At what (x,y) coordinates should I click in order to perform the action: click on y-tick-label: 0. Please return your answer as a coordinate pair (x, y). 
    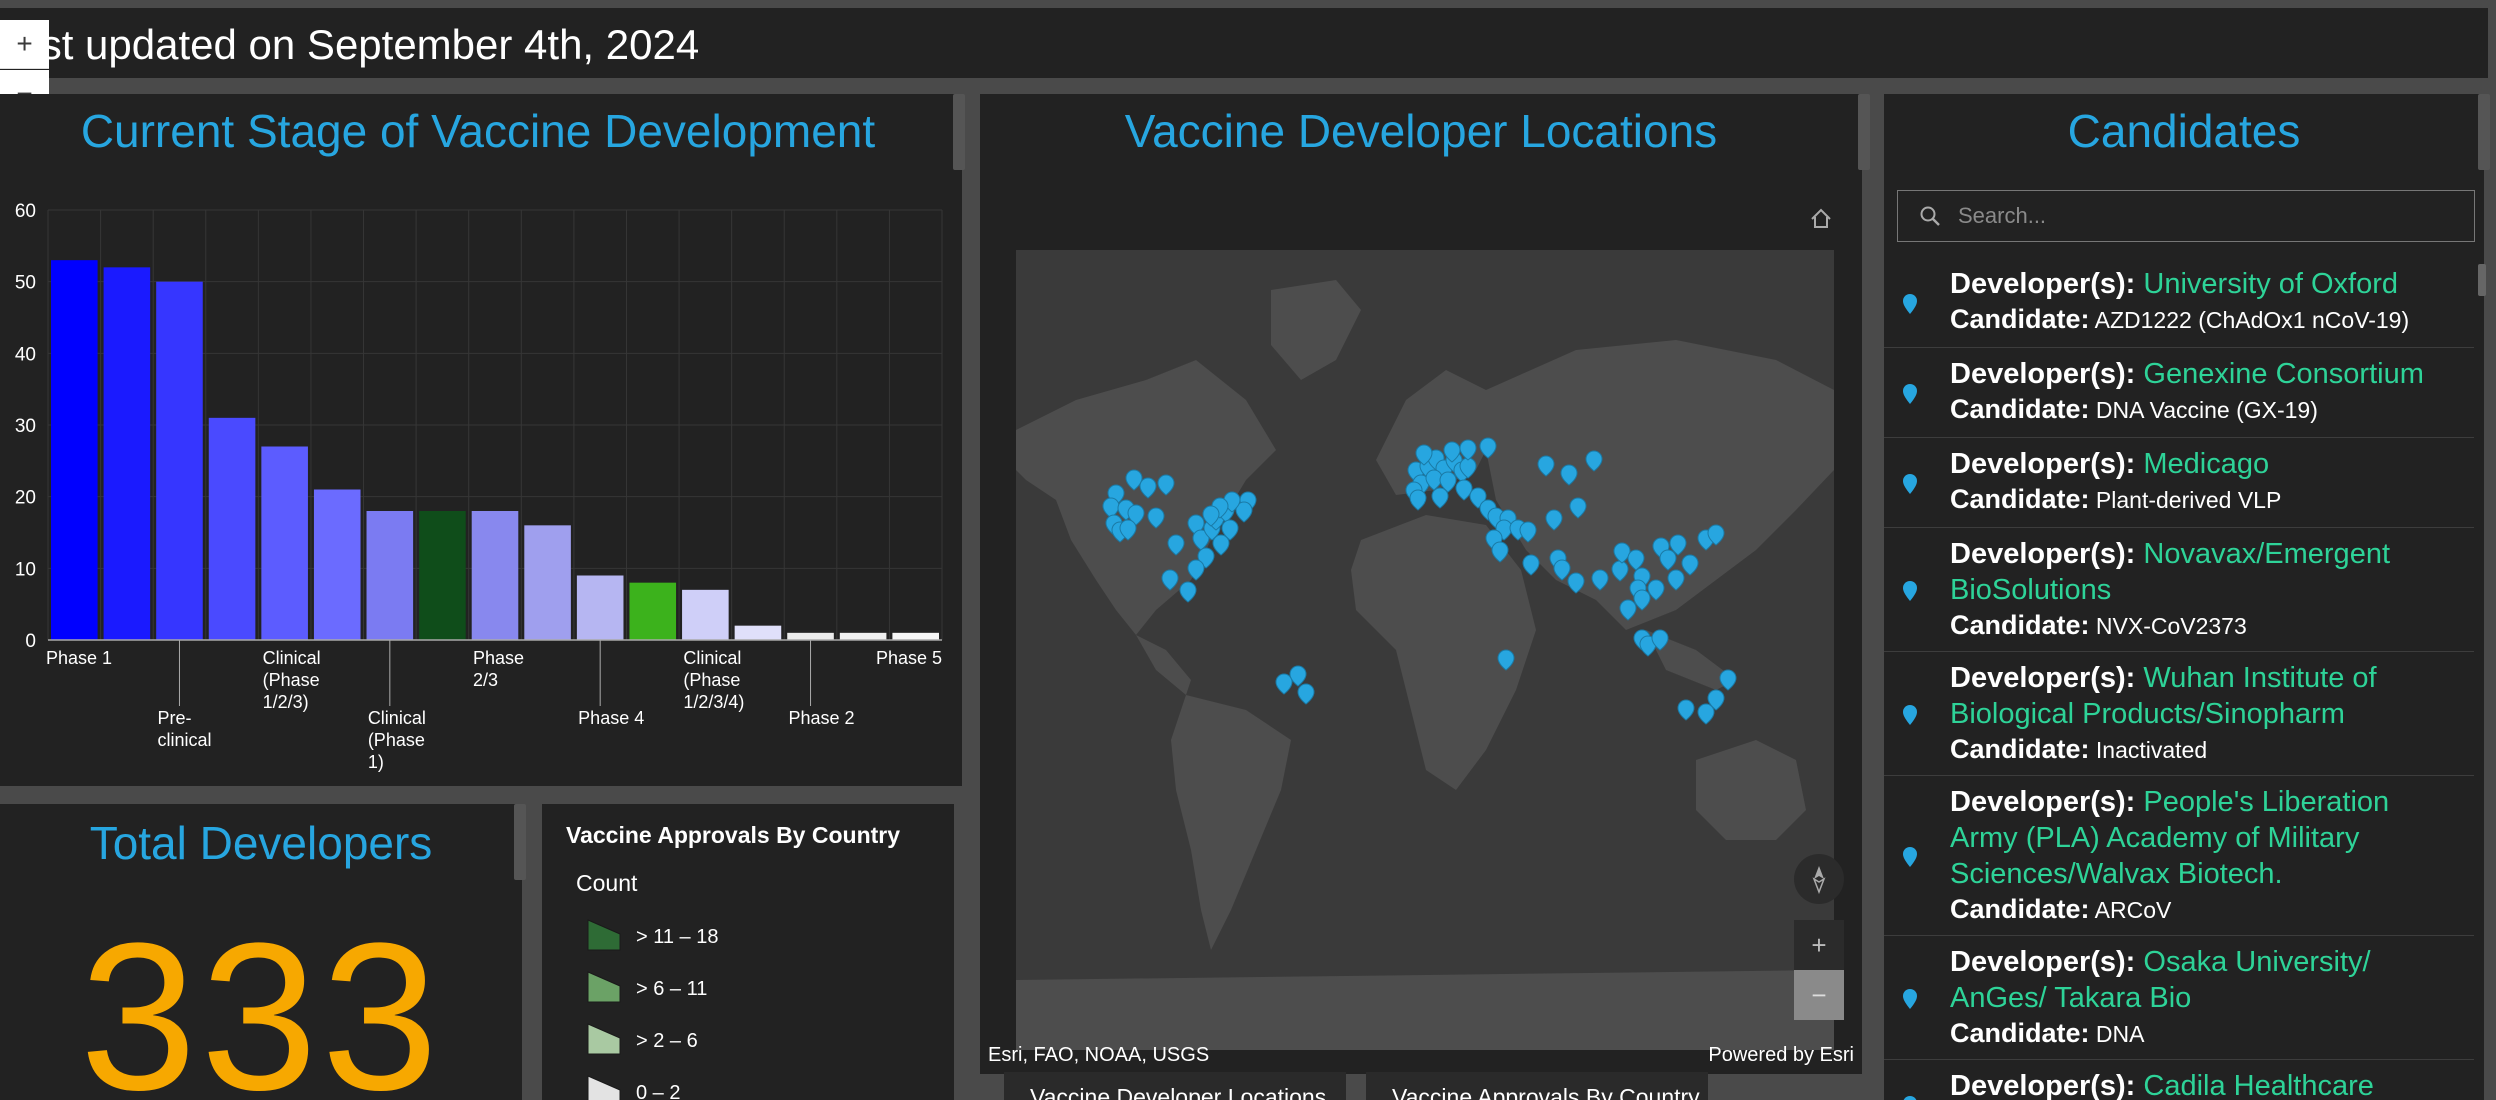
    Looking at the image, I should click on (30, 641).